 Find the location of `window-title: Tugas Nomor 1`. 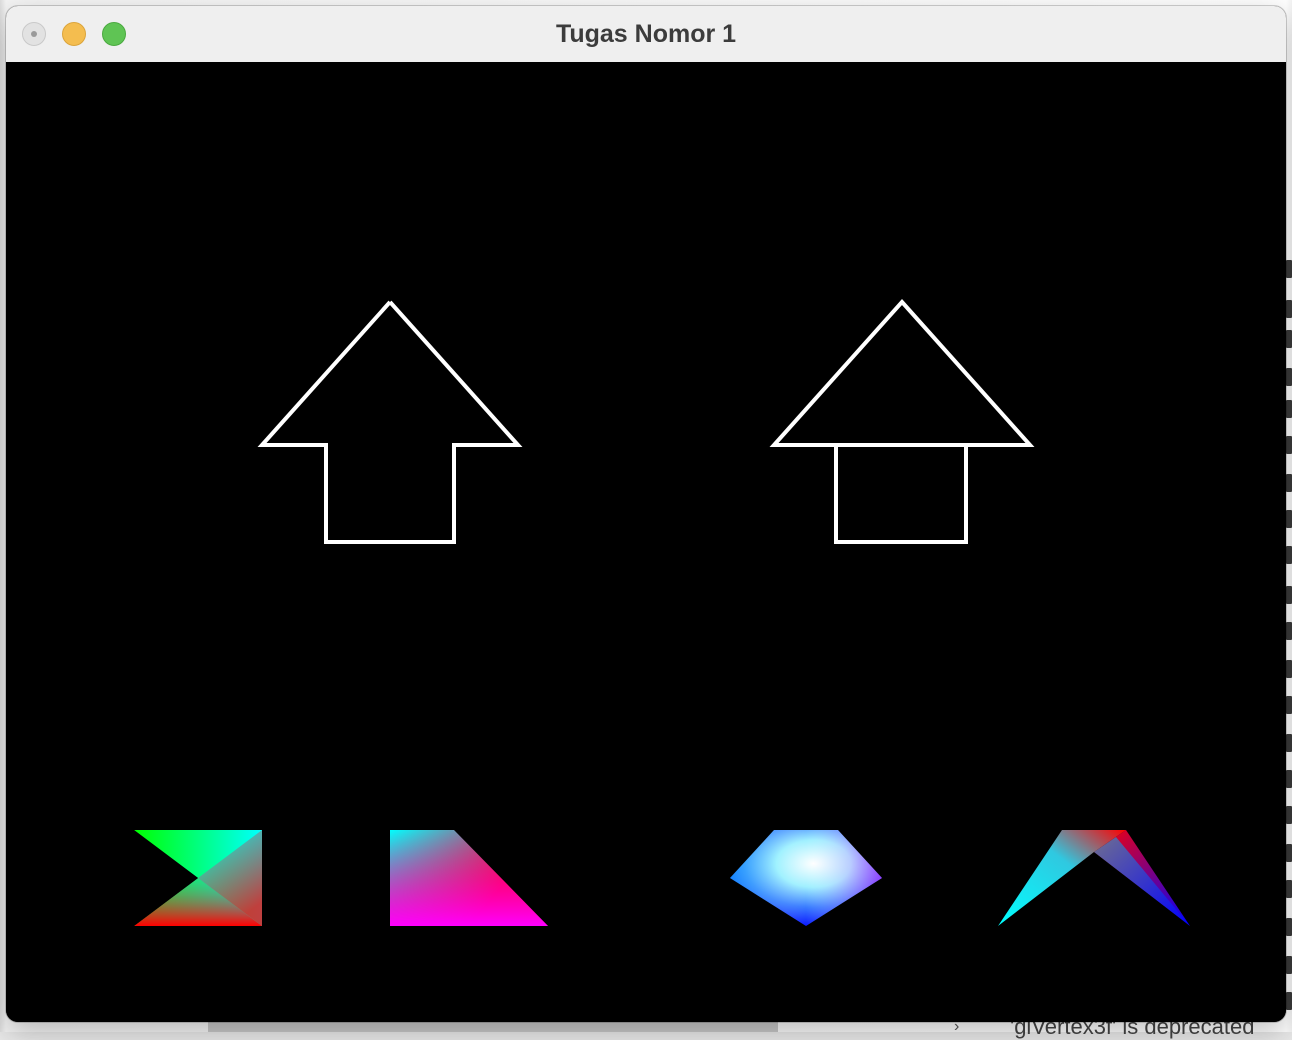

window-title: Tugas Nomor 1 is located at coordinates (646, 34).